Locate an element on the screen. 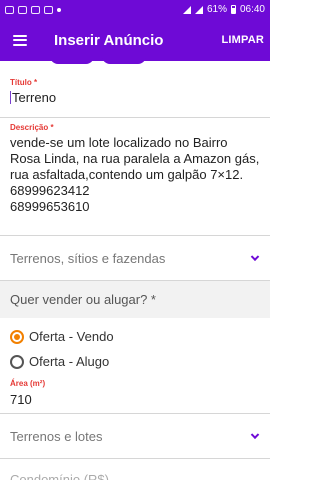  title-field: Título * Terreno is located at coordinates (135, 89).